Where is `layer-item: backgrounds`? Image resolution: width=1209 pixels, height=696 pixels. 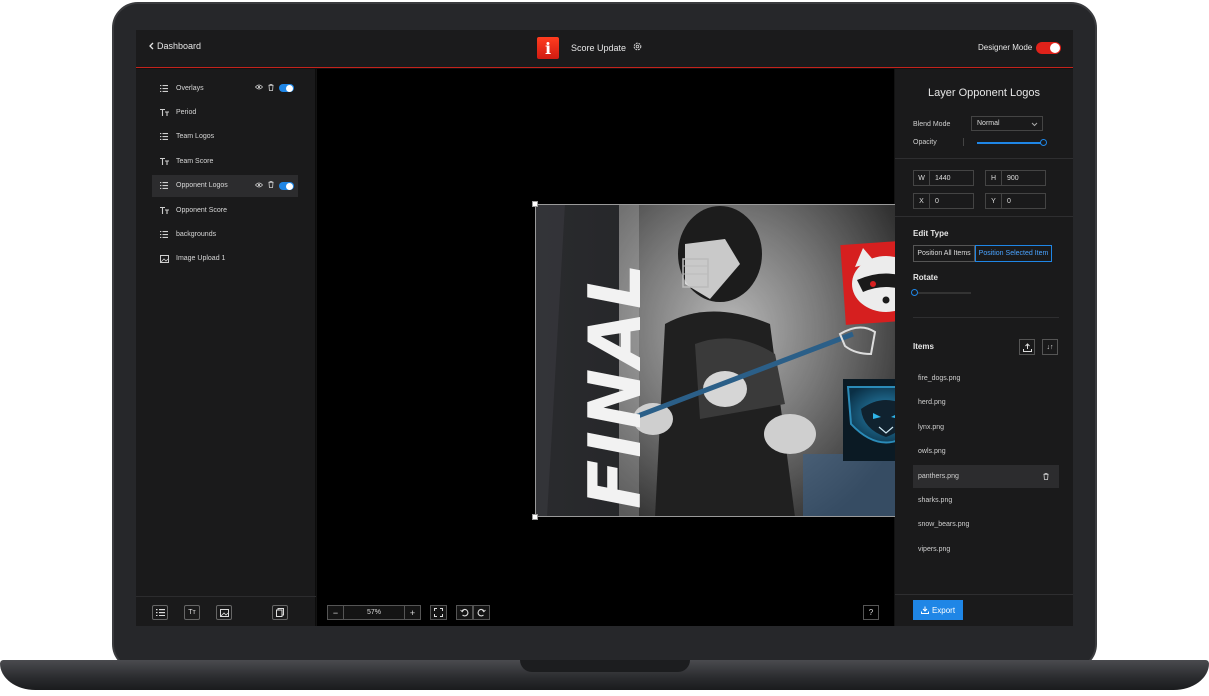
layer-item: backgrounds is located at coordinates (225, 234).